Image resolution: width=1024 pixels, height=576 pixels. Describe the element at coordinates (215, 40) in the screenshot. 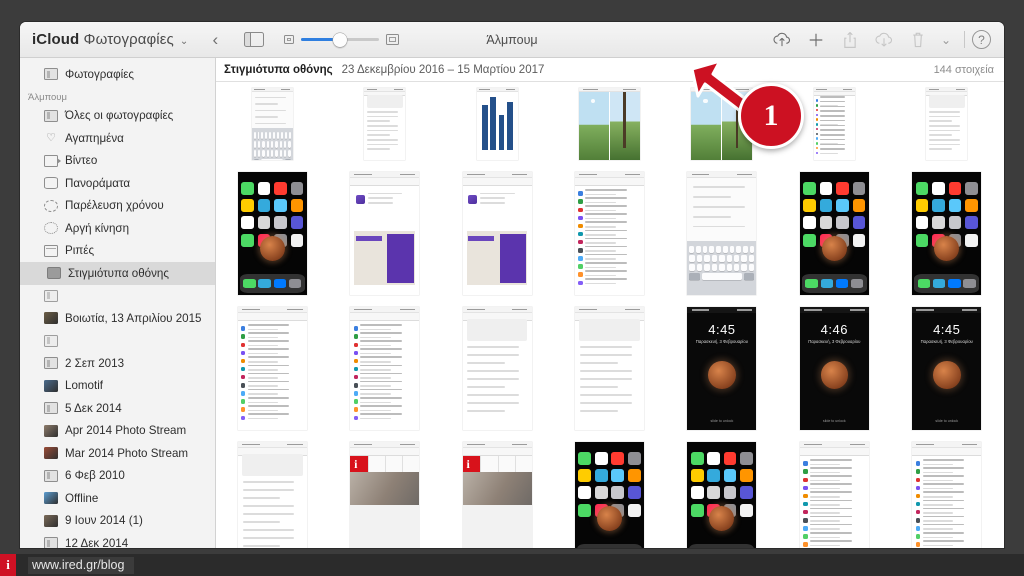

I see `back-button: ‹` at that location.